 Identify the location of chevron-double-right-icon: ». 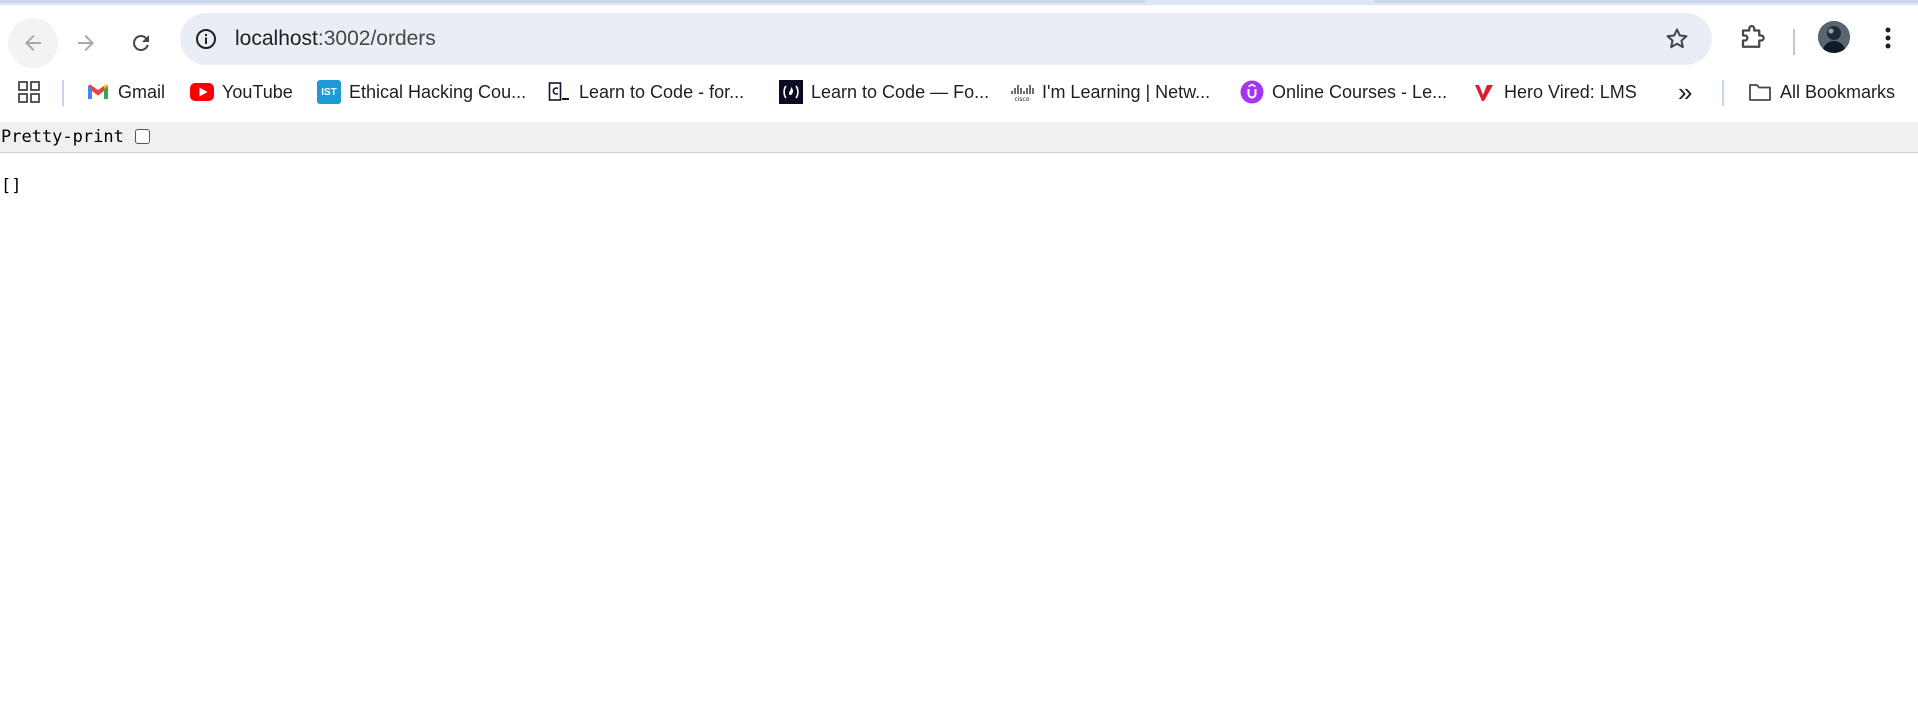
(1685, 91).